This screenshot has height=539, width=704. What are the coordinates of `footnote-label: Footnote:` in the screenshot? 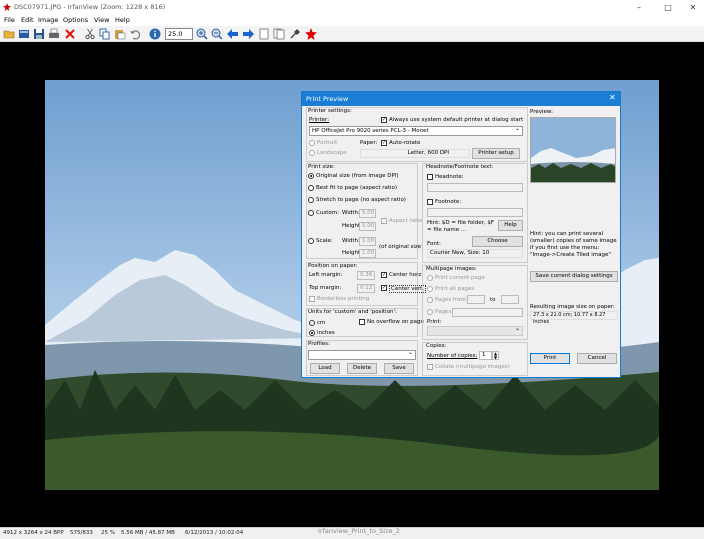 It's located at (448, 202).